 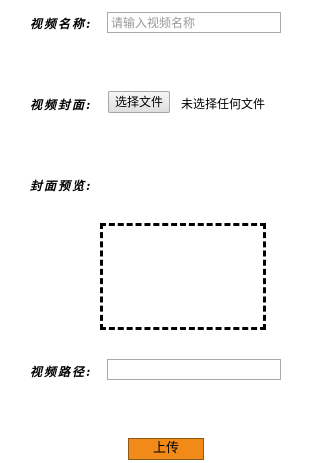 I want to click on video-path-input, so click(x=194, y=369).